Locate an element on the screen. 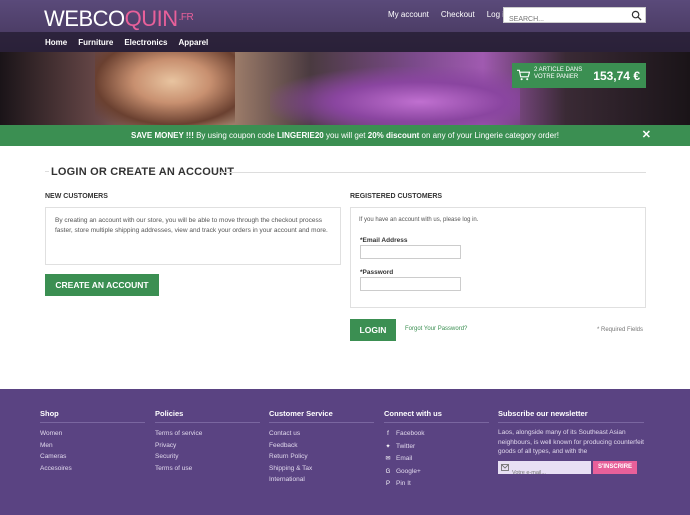  facebook-icon: f is located at coordinates (388, 434).